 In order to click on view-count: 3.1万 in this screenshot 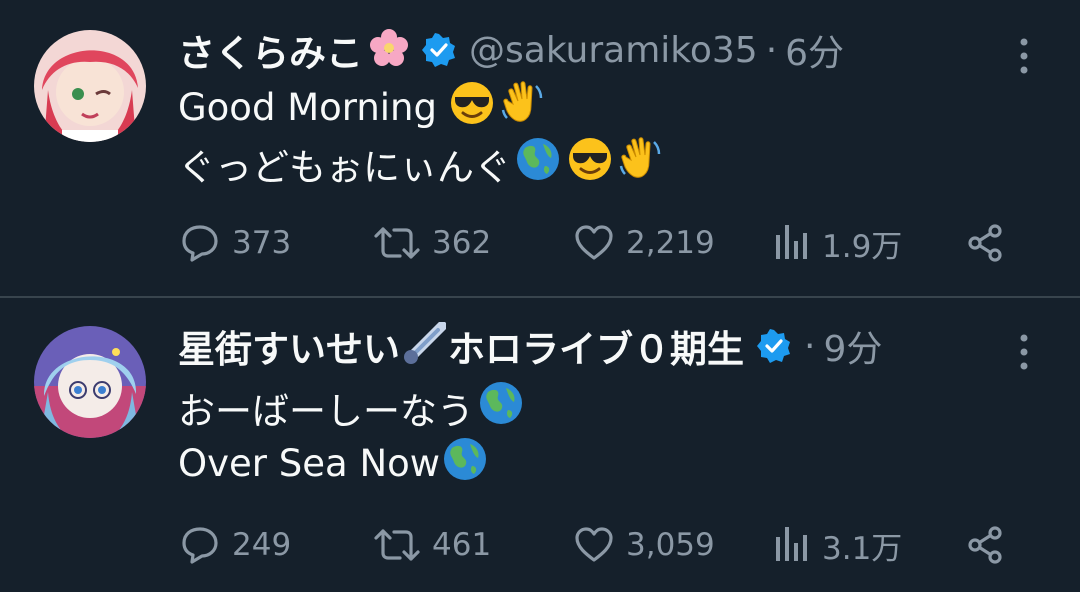, I will do `click(862, 548)`.